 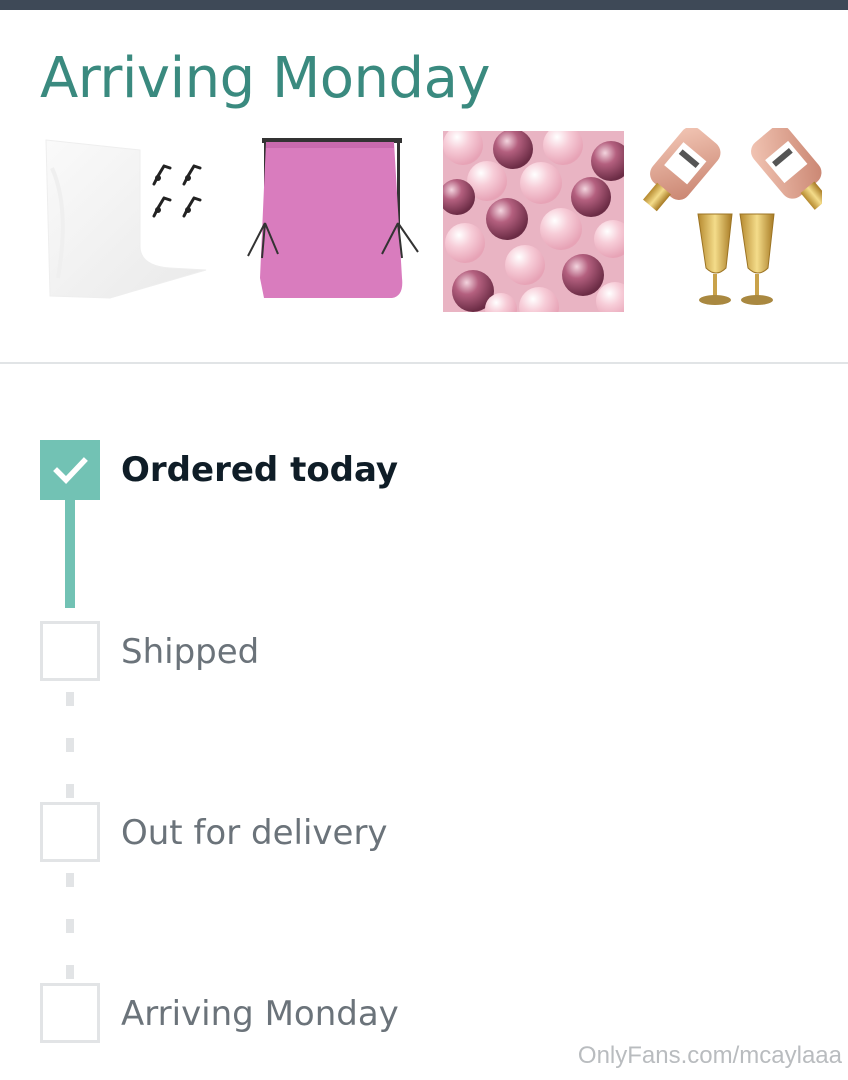 What do you see at coordinates (70, 832) in the screenshot?
I see `step-out-for-delivery-checkbox` at bounding box center [70, 832].